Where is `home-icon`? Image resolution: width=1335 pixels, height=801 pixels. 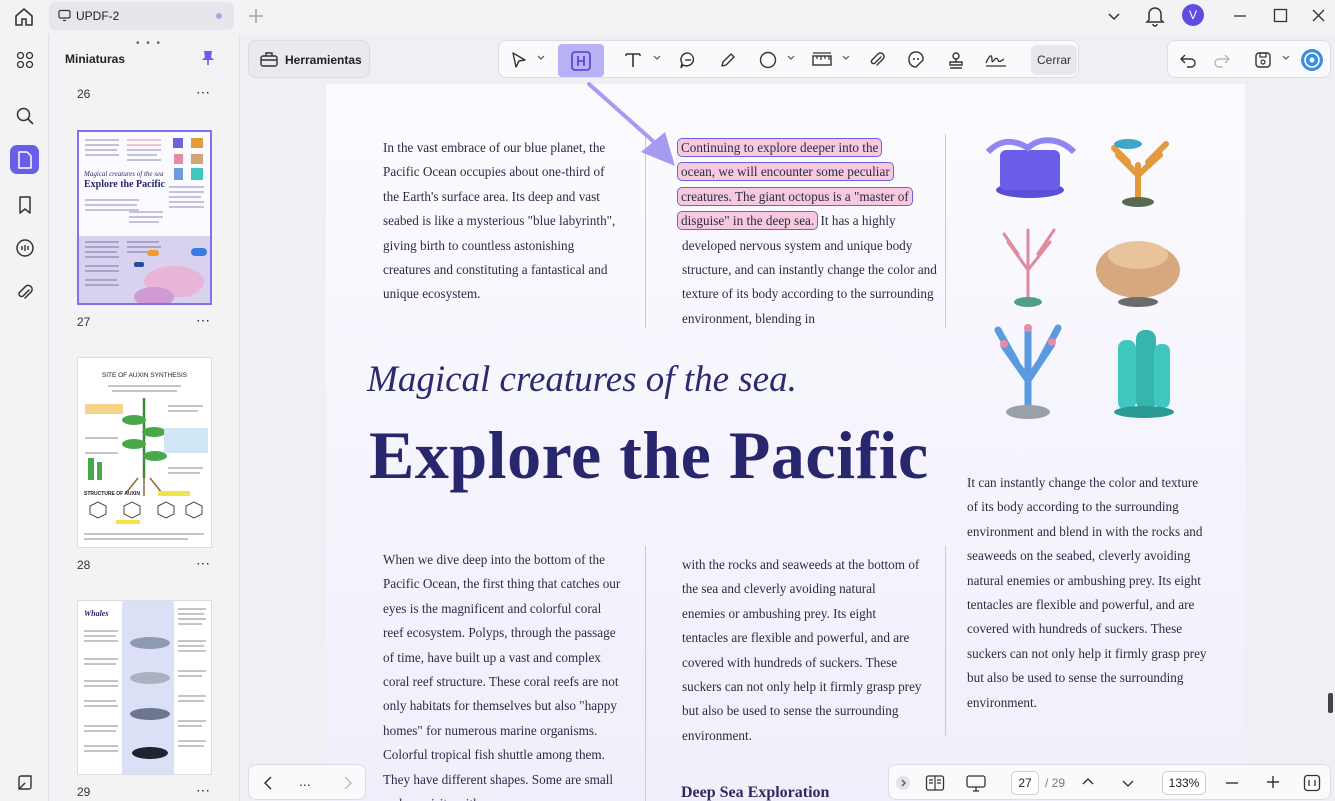
home-icon is located at coordinates (24, 17).